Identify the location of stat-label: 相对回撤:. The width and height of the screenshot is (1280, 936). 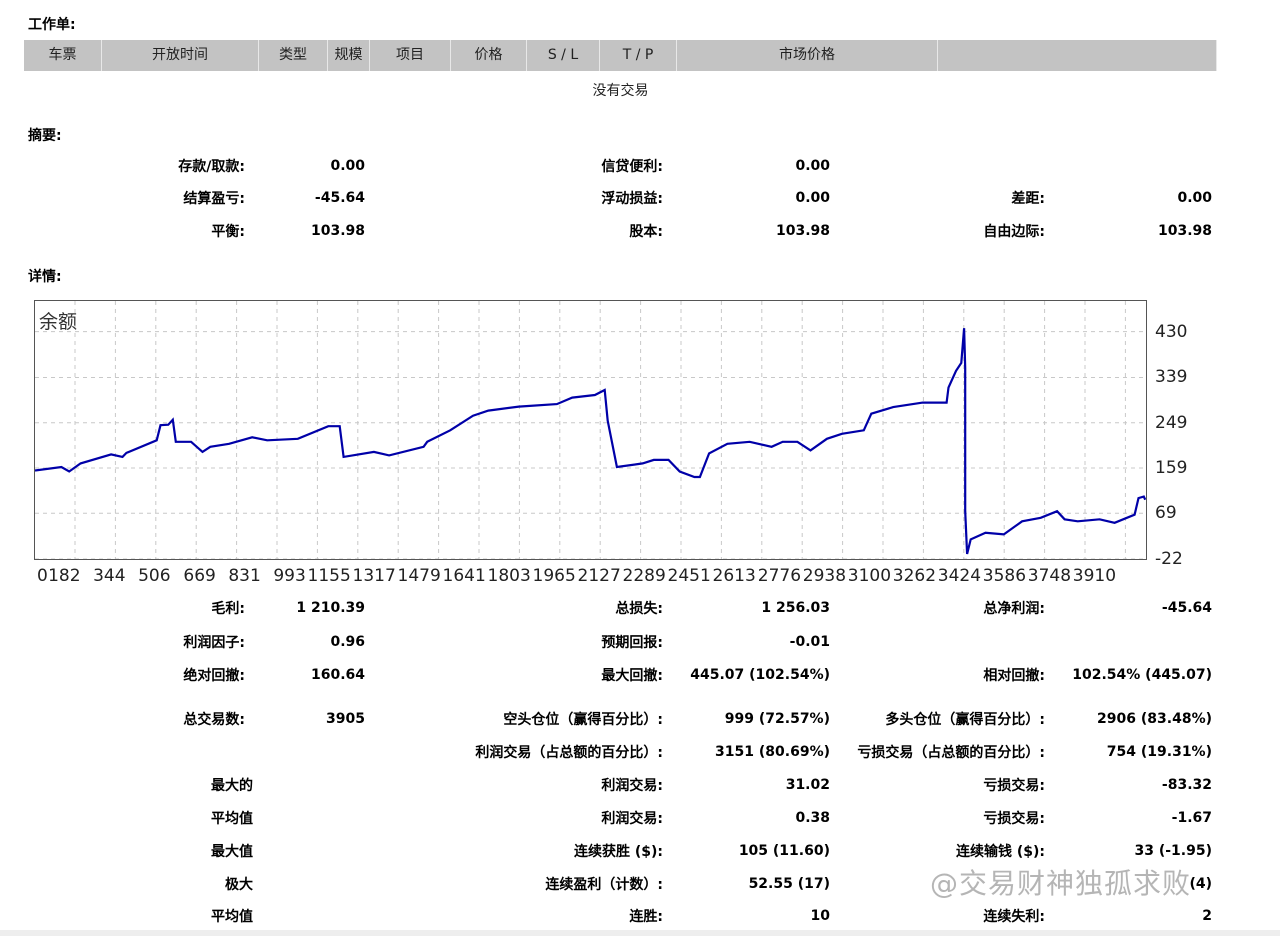
(1014, 676).